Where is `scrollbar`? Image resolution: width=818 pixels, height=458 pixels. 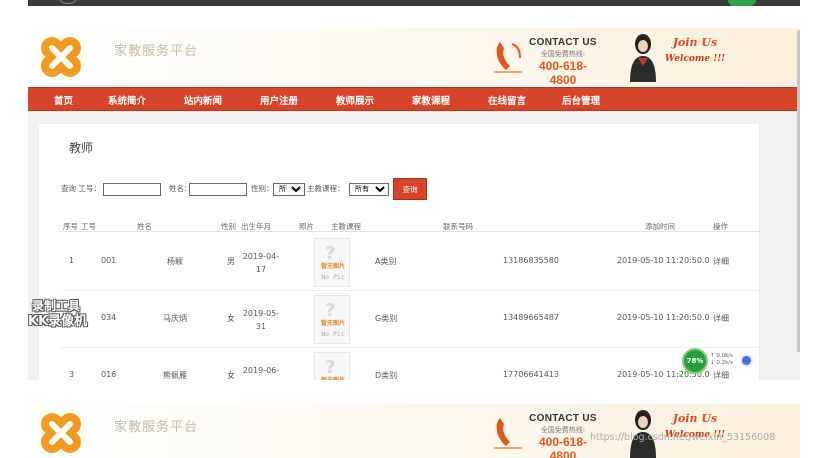
scrollbar is located at coordinates (798, 191).